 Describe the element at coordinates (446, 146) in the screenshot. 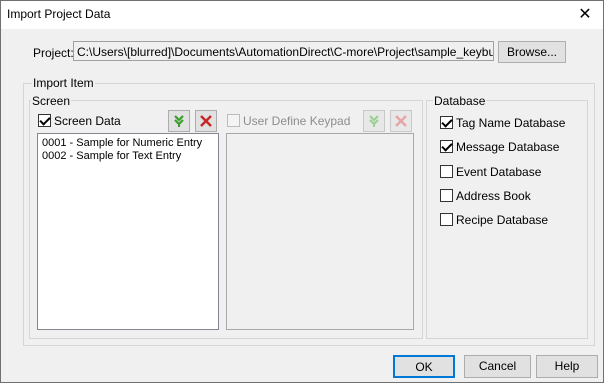

I see `message-db-checkbox` at that location.